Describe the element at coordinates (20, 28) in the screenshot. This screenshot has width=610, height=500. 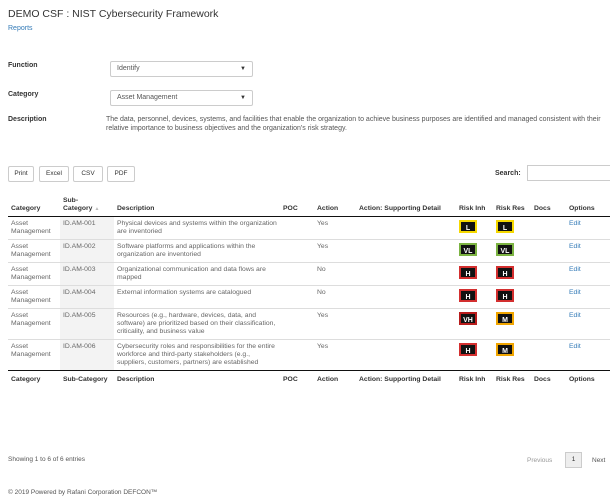
I see `breadcrumb-reports: Reports` at that location.